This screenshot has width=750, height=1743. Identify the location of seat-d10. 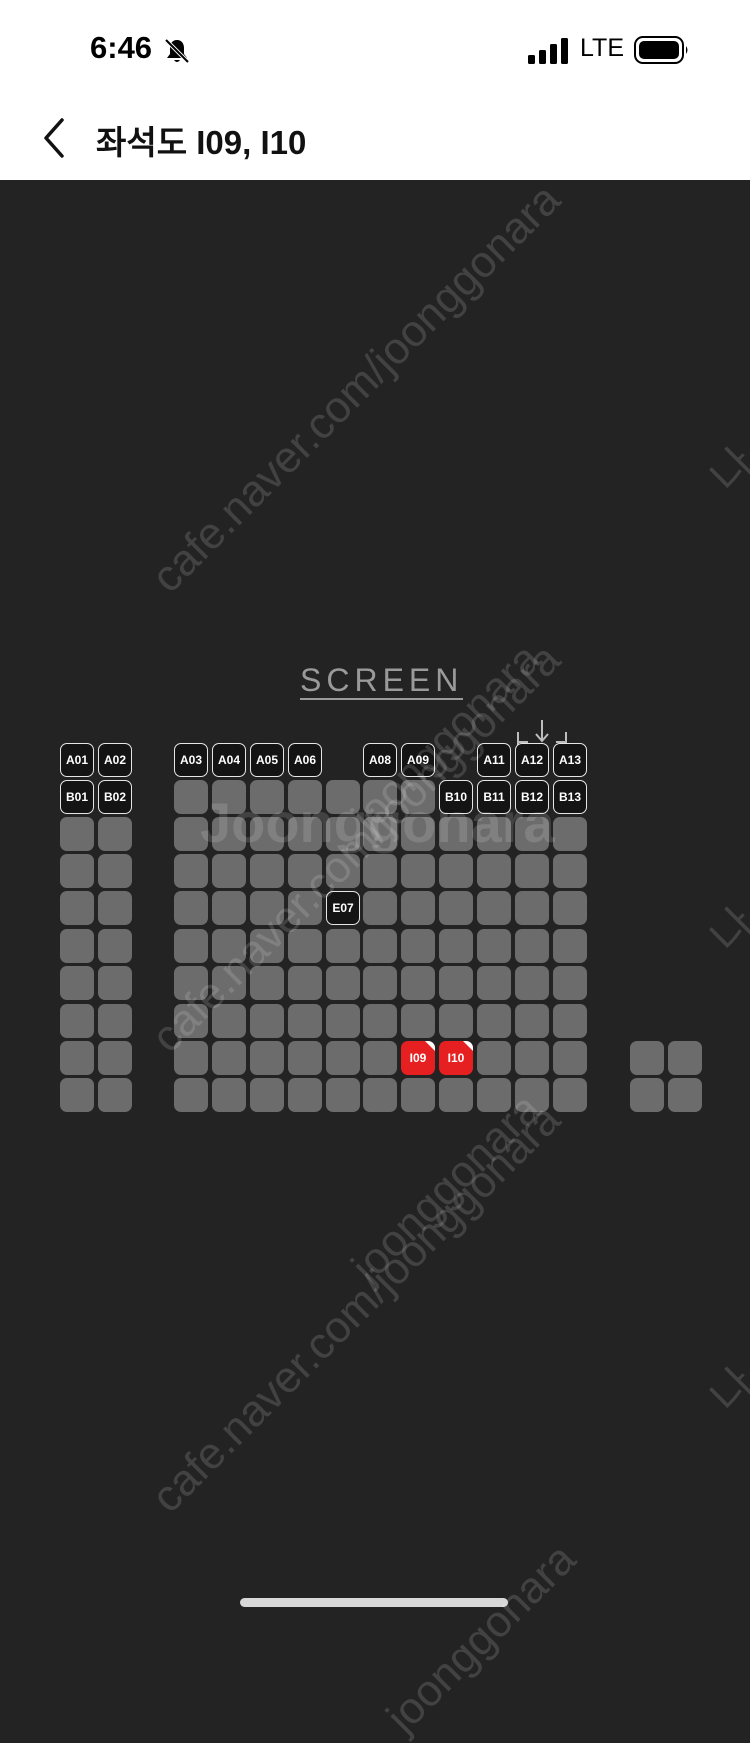
(456, 871).